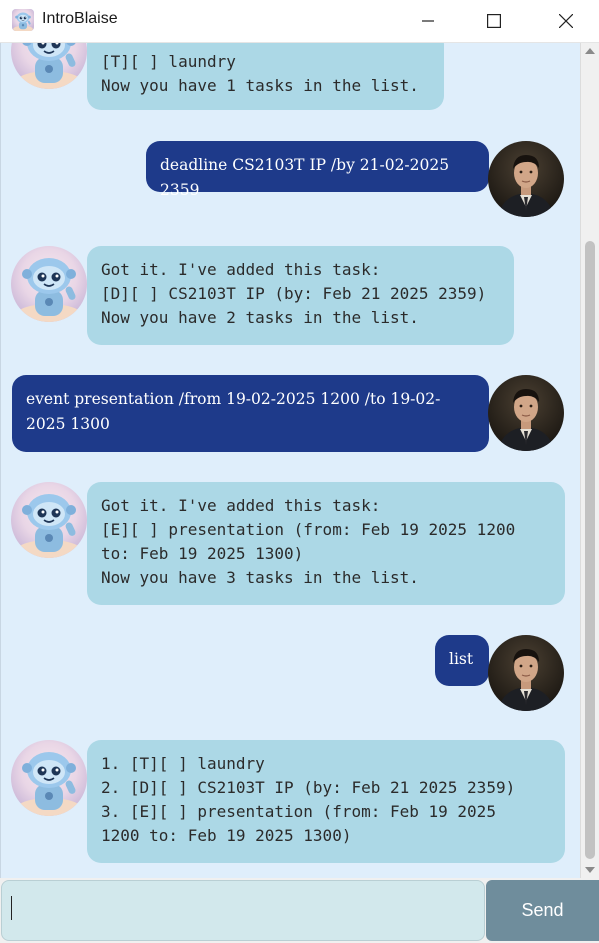 The width and height of the screenshot is (599, 943). I want to click on message-input, so click(243, 910).